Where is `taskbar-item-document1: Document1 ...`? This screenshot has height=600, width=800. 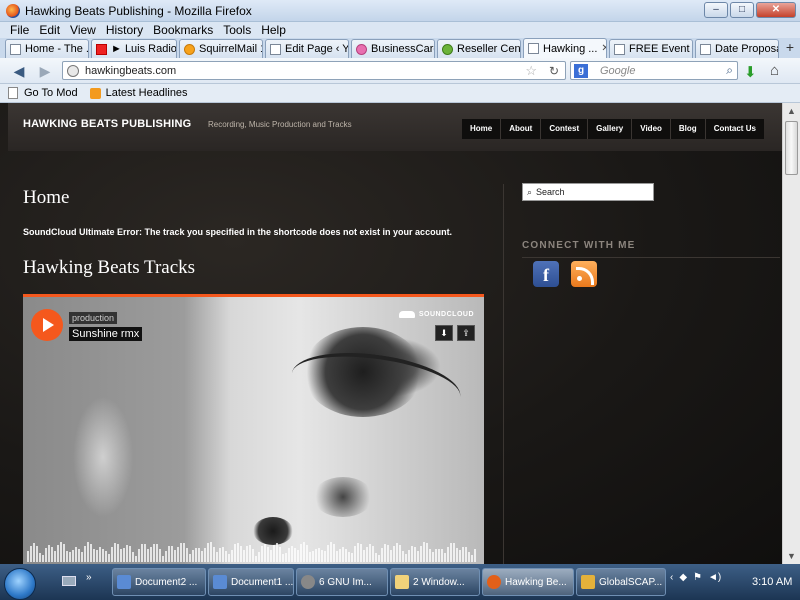
taskbar-item-document1: Document1 ... is located at coordinates (251, 582).